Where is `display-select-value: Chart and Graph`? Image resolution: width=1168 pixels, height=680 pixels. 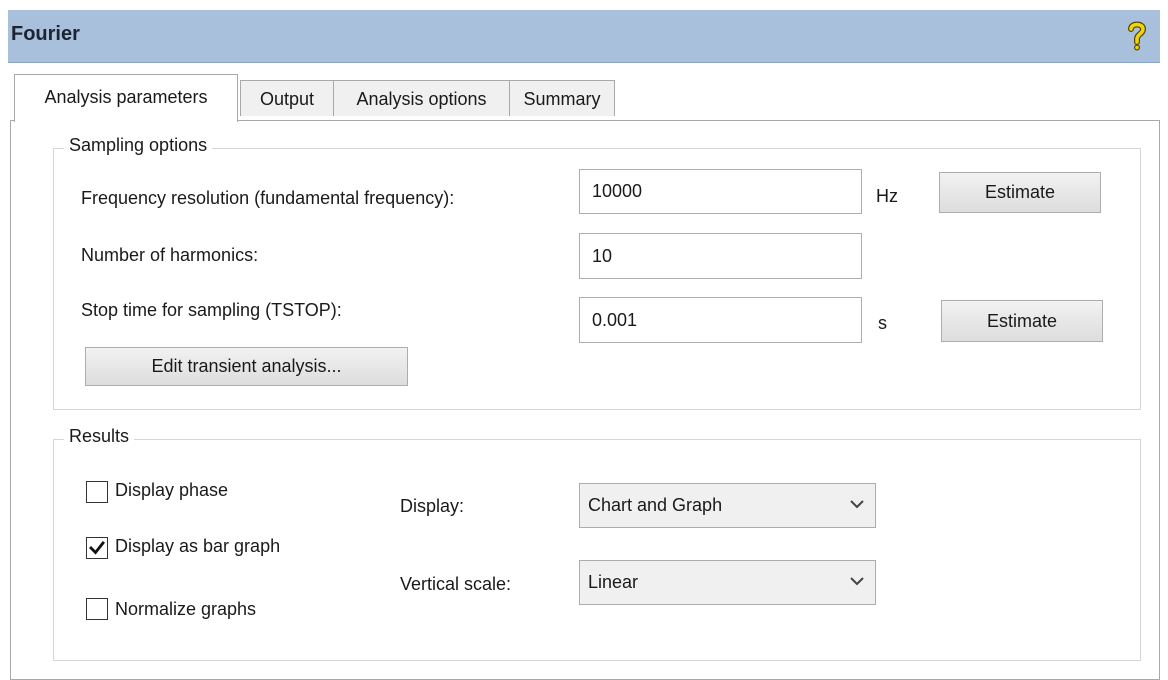 display-select-value: Chart and Graph is located at coordinates (655, 505).